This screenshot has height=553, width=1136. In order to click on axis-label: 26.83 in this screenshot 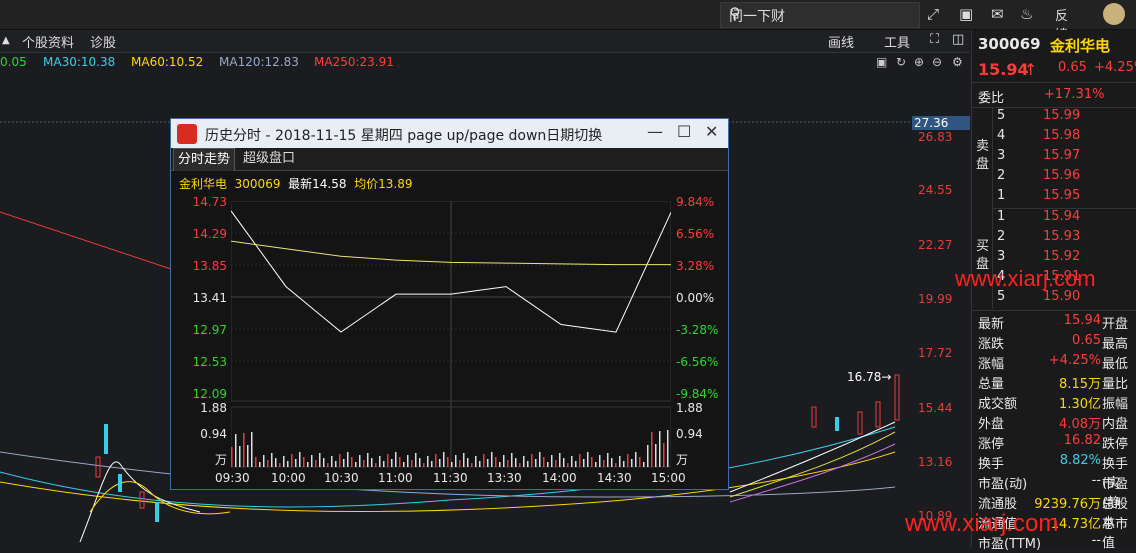, I will do `click(935, 137)`.